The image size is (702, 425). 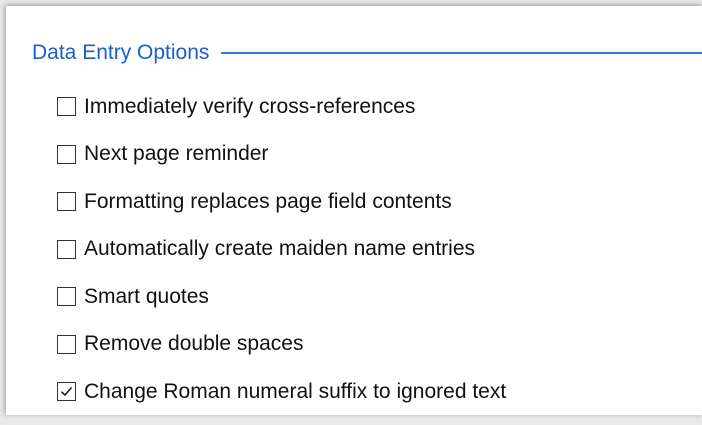 What do you see at coordinates (377, 344) in the screenshot?
I see `option-remove-double-spaces: Remove double spaces` at bounding box center [377, 344].